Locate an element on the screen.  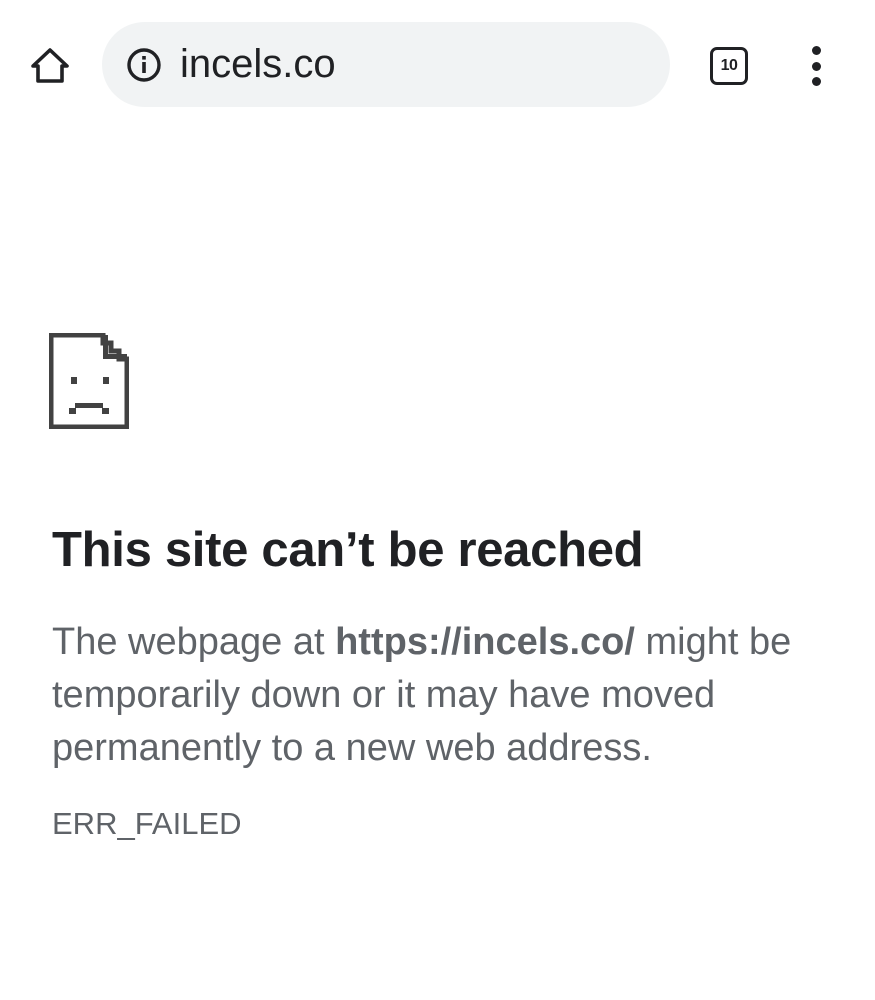
tab-count: 10 is located at coordinates (729, 65).